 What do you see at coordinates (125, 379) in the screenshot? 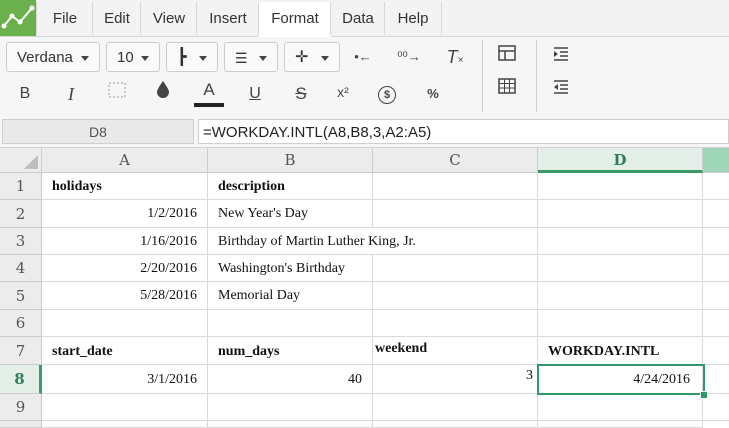
I see `cell-a8: 3/1/2016` at bounding box center [125, 379].